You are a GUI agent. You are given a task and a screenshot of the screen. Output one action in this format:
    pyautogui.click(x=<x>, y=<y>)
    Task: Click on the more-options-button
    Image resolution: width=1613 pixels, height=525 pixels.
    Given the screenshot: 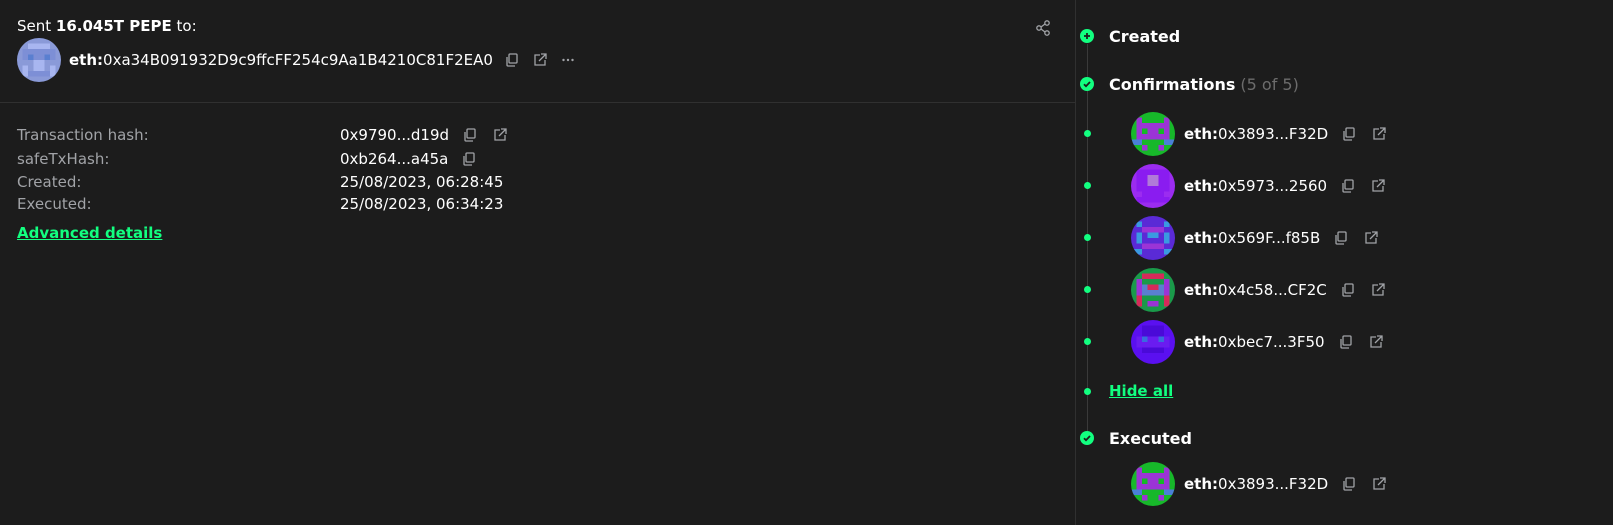 What is the action you would take?
    pyautogui.click(x=568, y=60)
    